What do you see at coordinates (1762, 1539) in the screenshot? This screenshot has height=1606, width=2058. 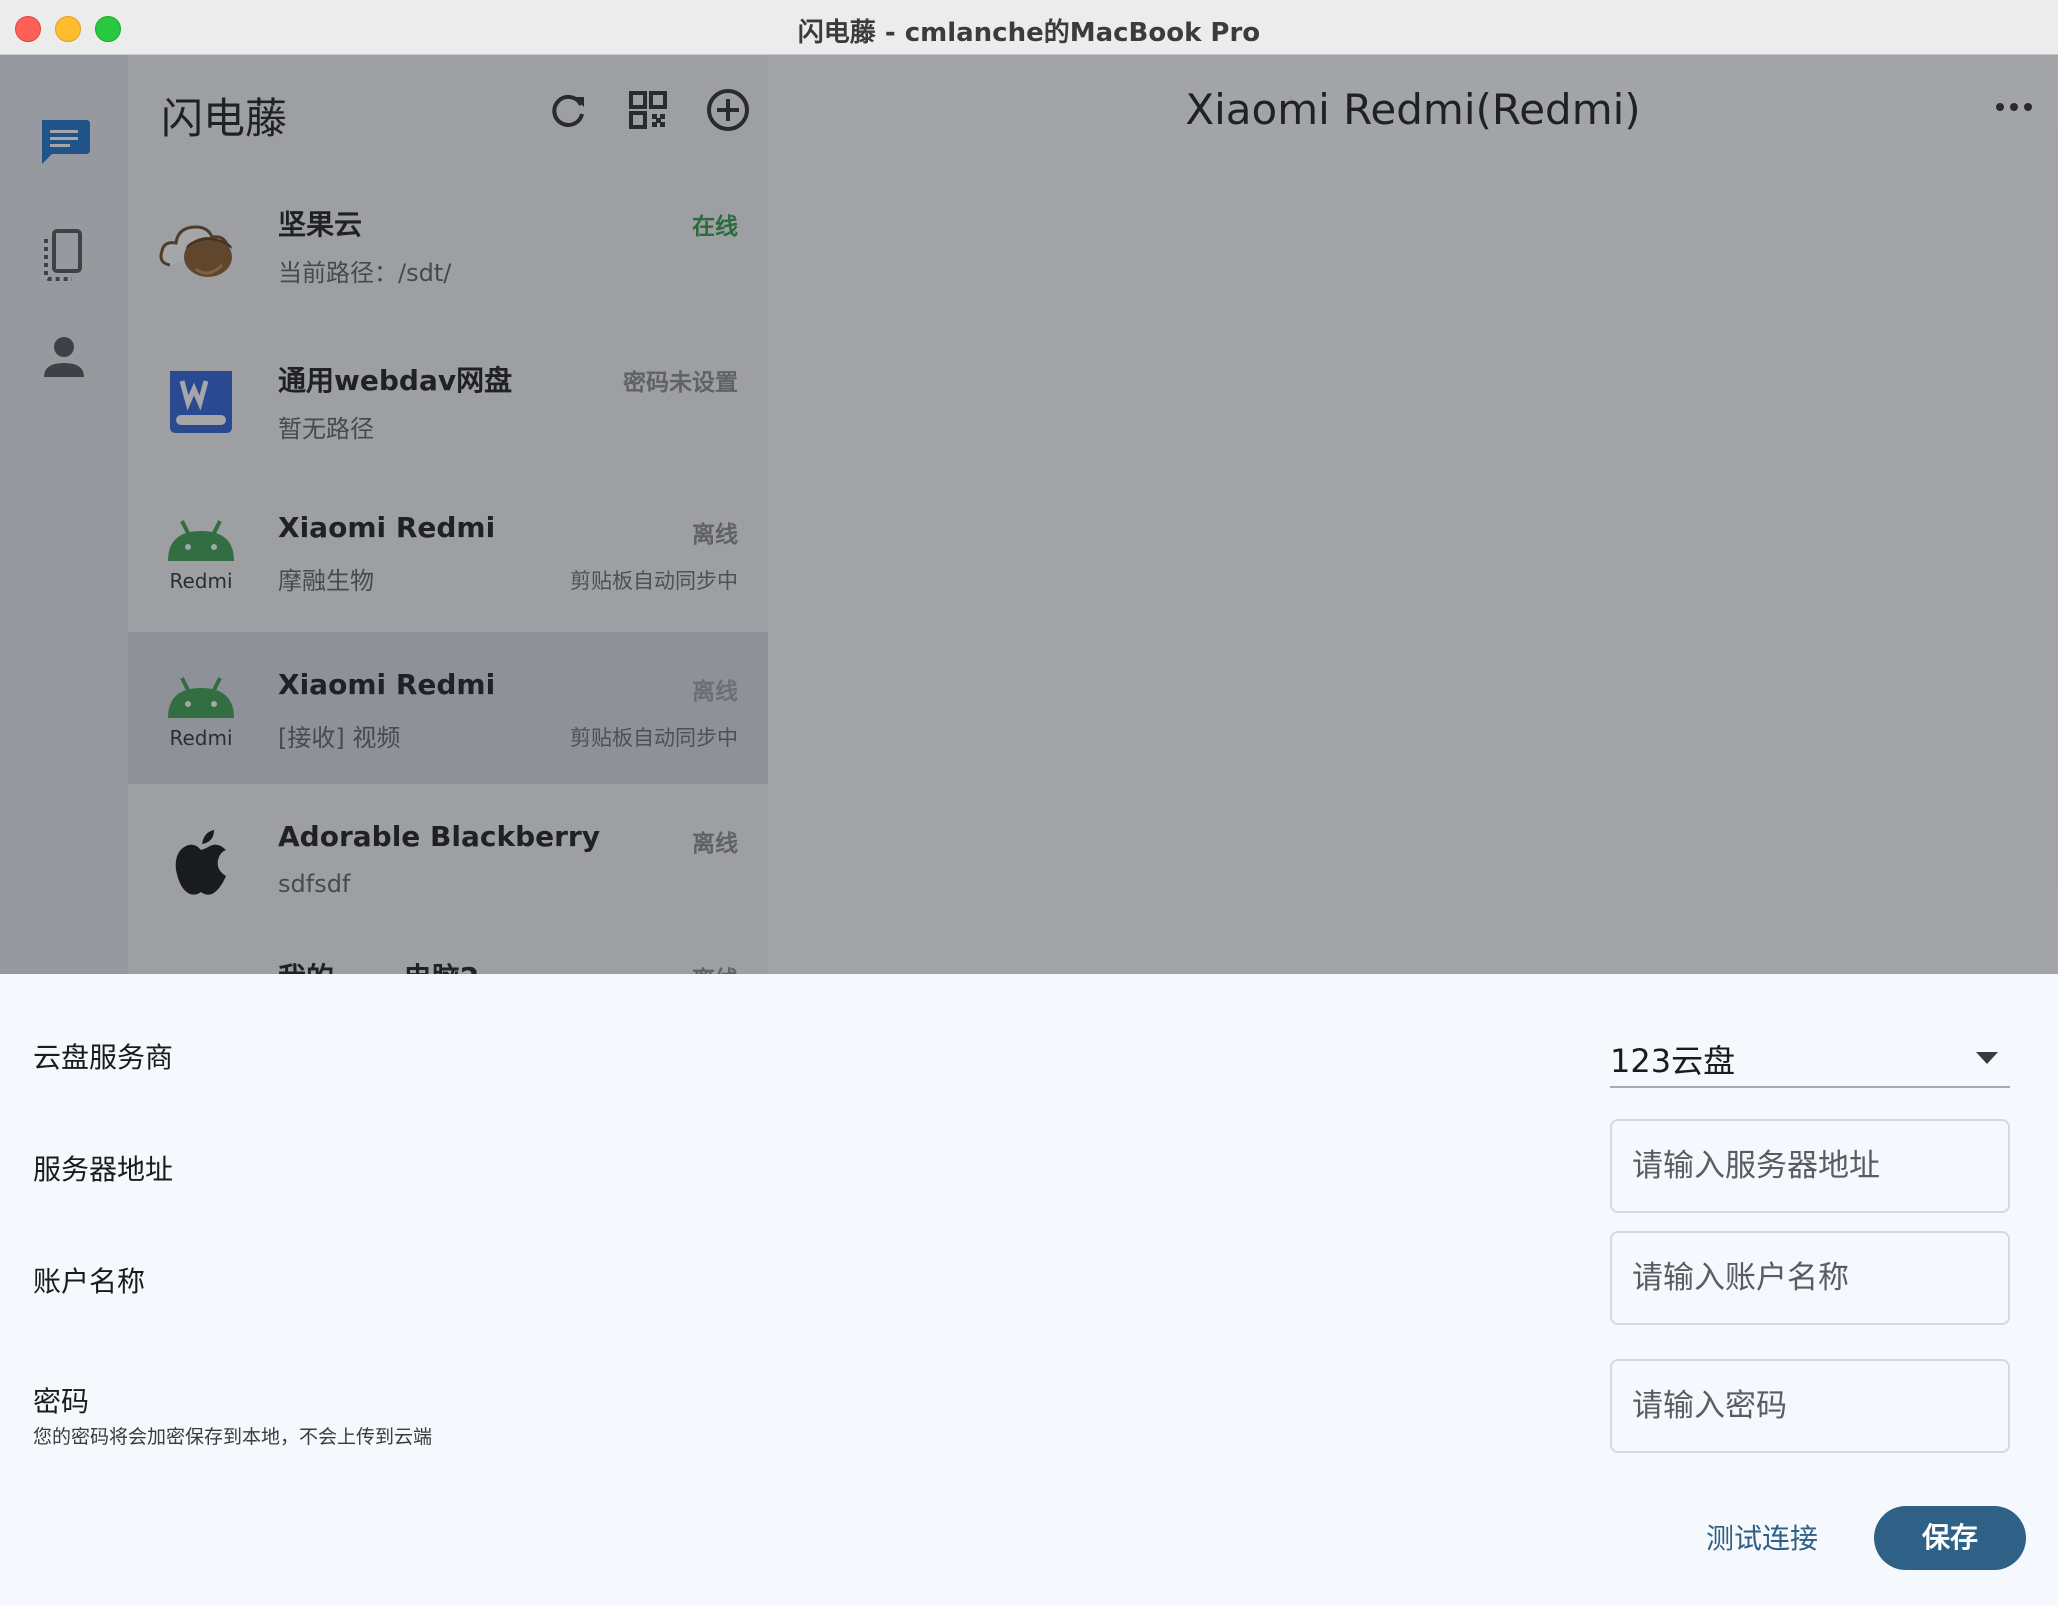 I see `test-connection-button: 测试连接` at bounding box center [1762, 1539].